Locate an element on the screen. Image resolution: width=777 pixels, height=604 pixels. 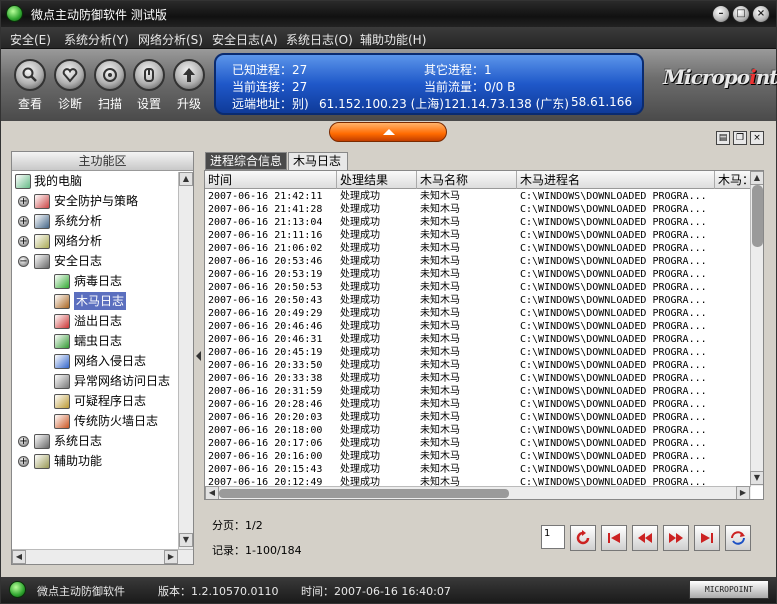
next-page-button is located at coordinates (676, 538).